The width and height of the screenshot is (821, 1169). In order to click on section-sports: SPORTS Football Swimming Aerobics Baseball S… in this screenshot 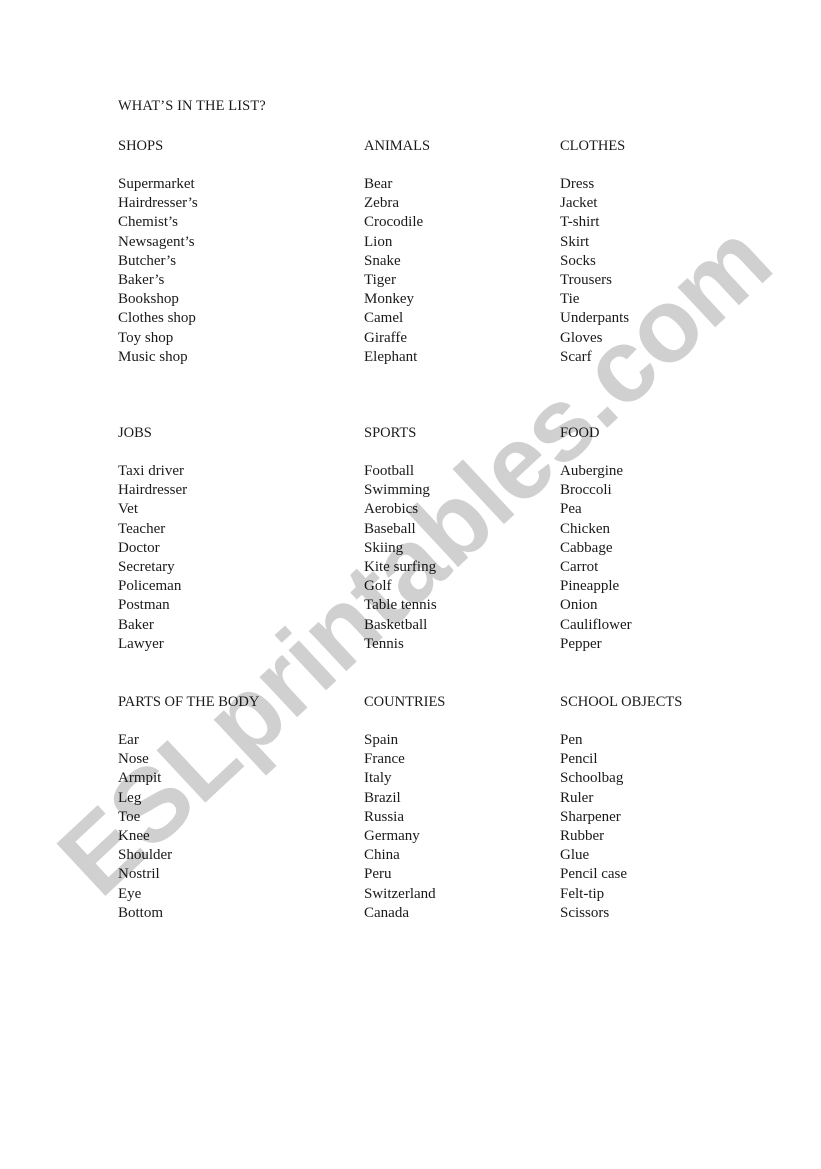, I will do `click(400, 539)`.